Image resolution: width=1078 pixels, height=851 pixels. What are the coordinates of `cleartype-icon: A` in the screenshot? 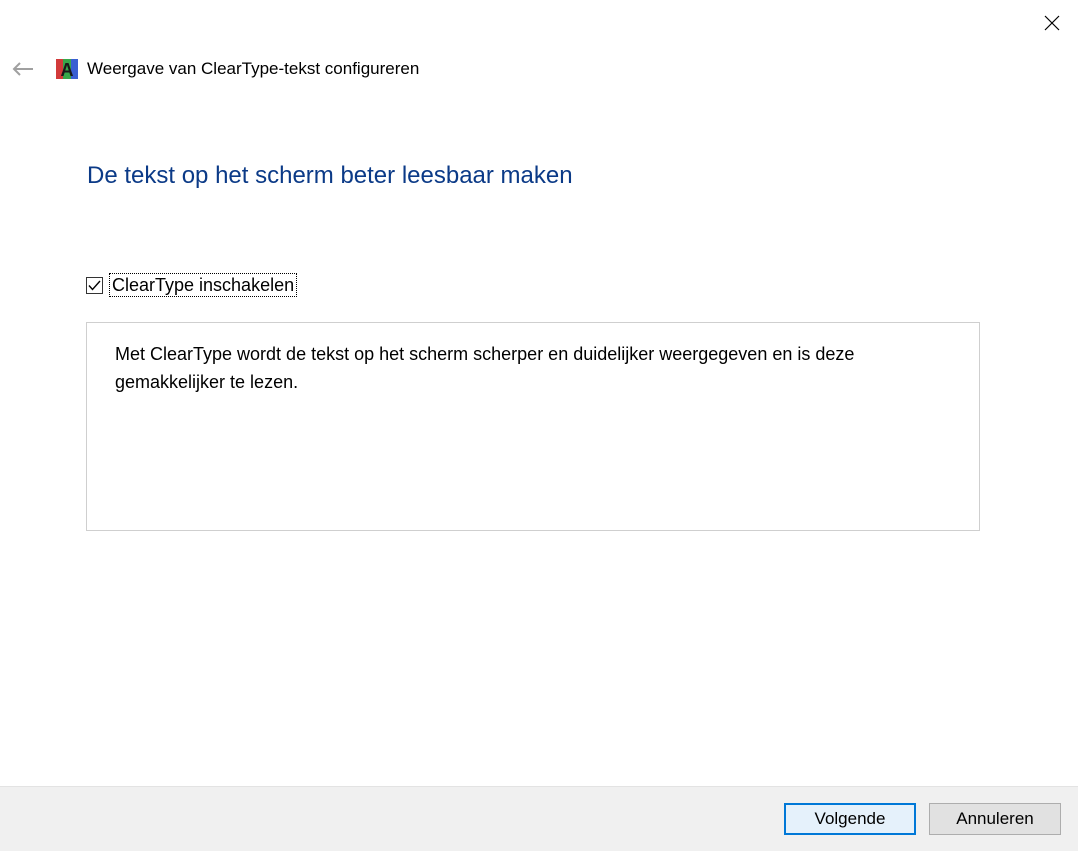 It's located at (67, 69).